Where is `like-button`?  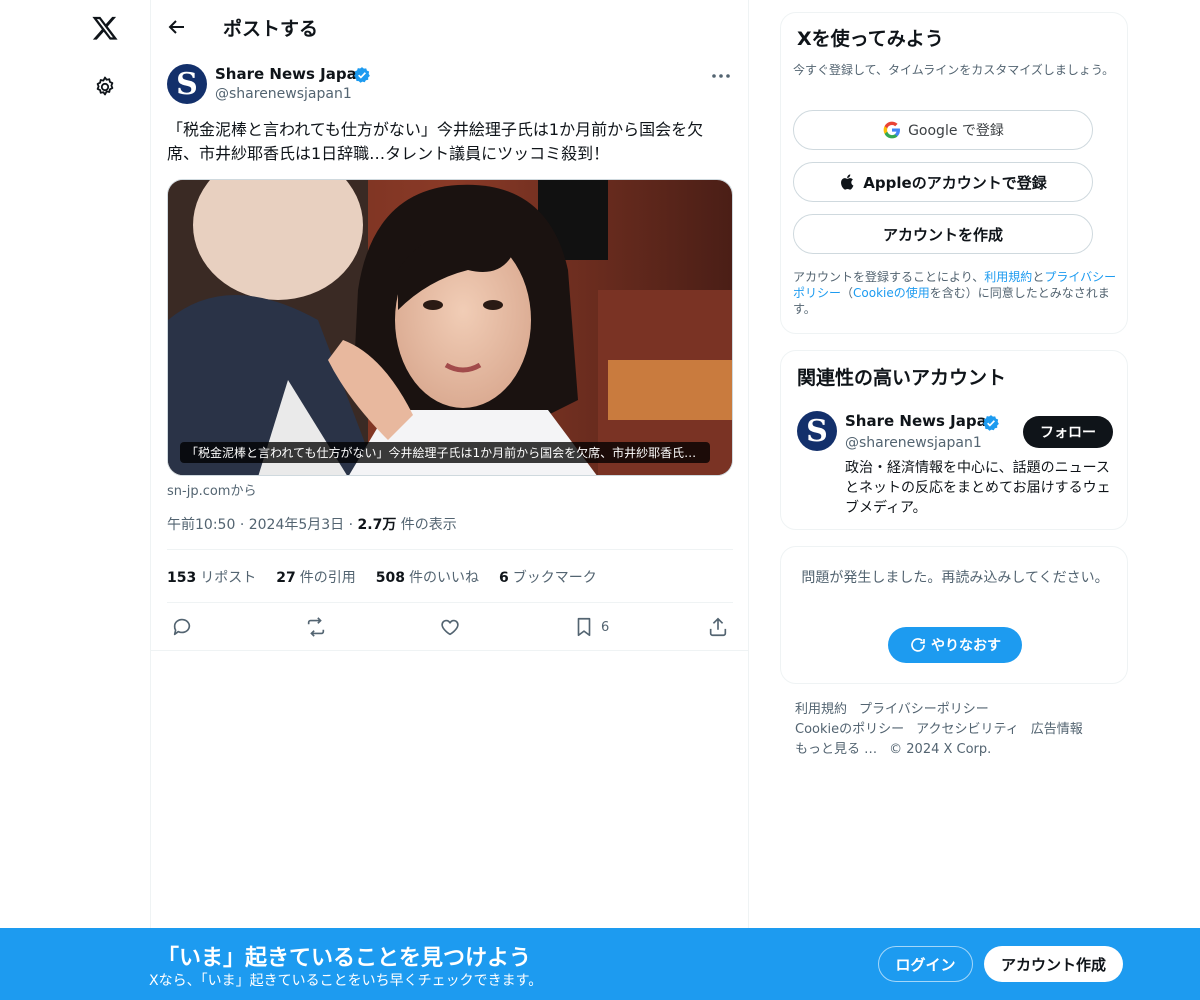 like-button is located at coordinates (450, 627).